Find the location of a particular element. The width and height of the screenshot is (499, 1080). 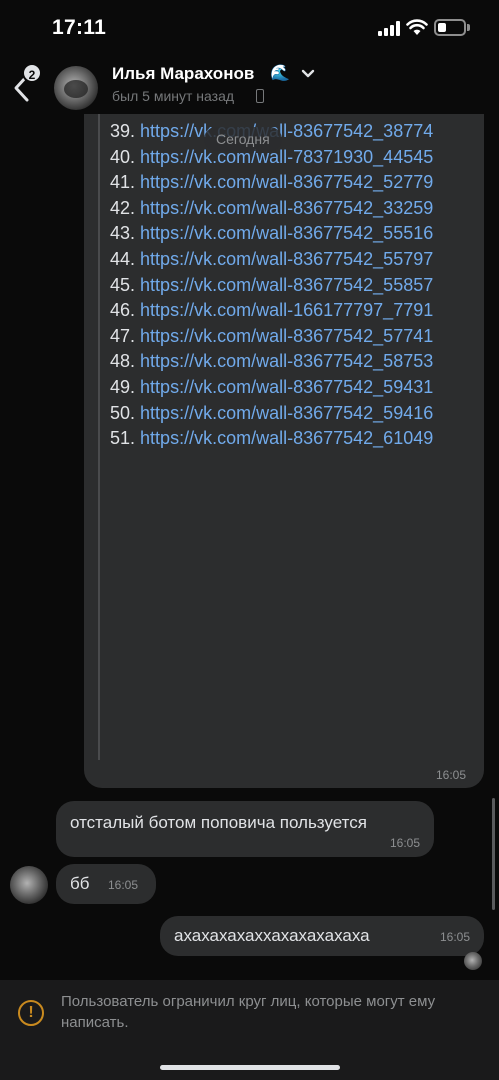

list-item: 41. https://vk.com/wall-83677542_52779 is located at coordinates (272, 182).